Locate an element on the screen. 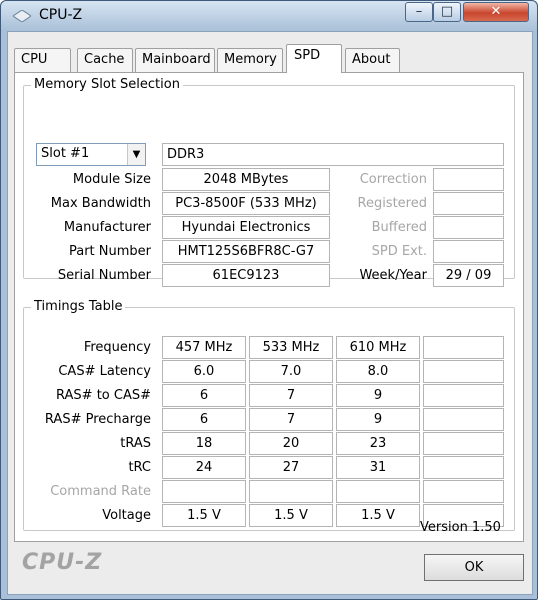 The width and height of the screenshot is (538, 600). cpuz-logo: CPU-Z is located at coordinates (62, 562).